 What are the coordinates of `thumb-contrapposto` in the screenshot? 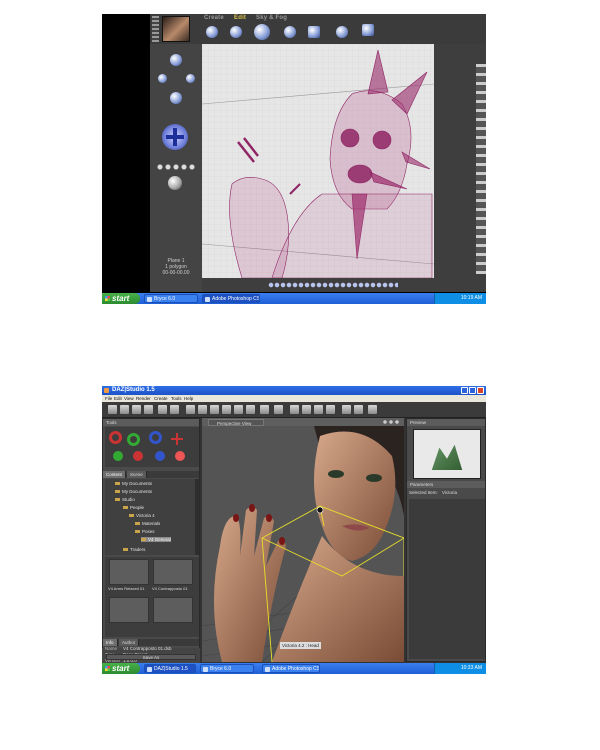 It's located at (173, 572).